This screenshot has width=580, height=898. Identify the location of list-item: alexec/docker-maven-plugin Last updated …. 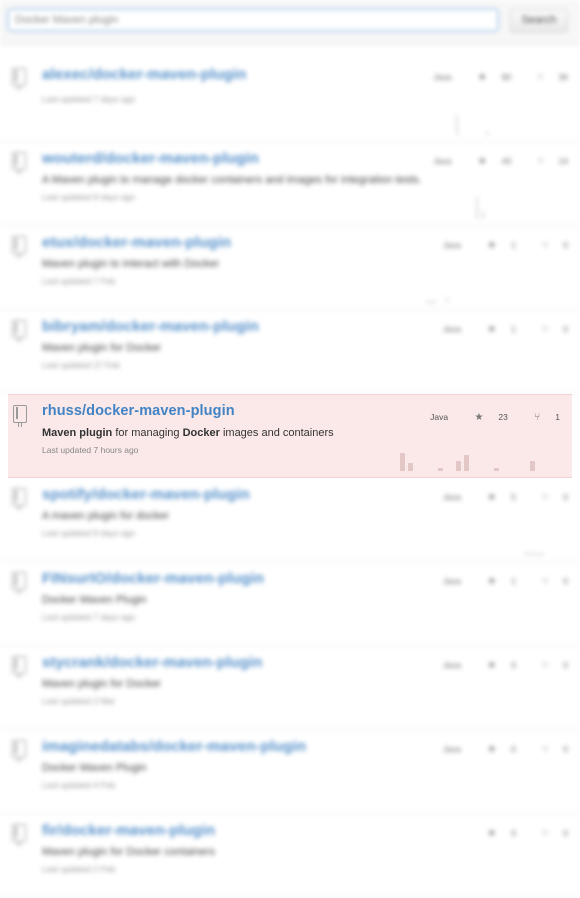
(290, 100).